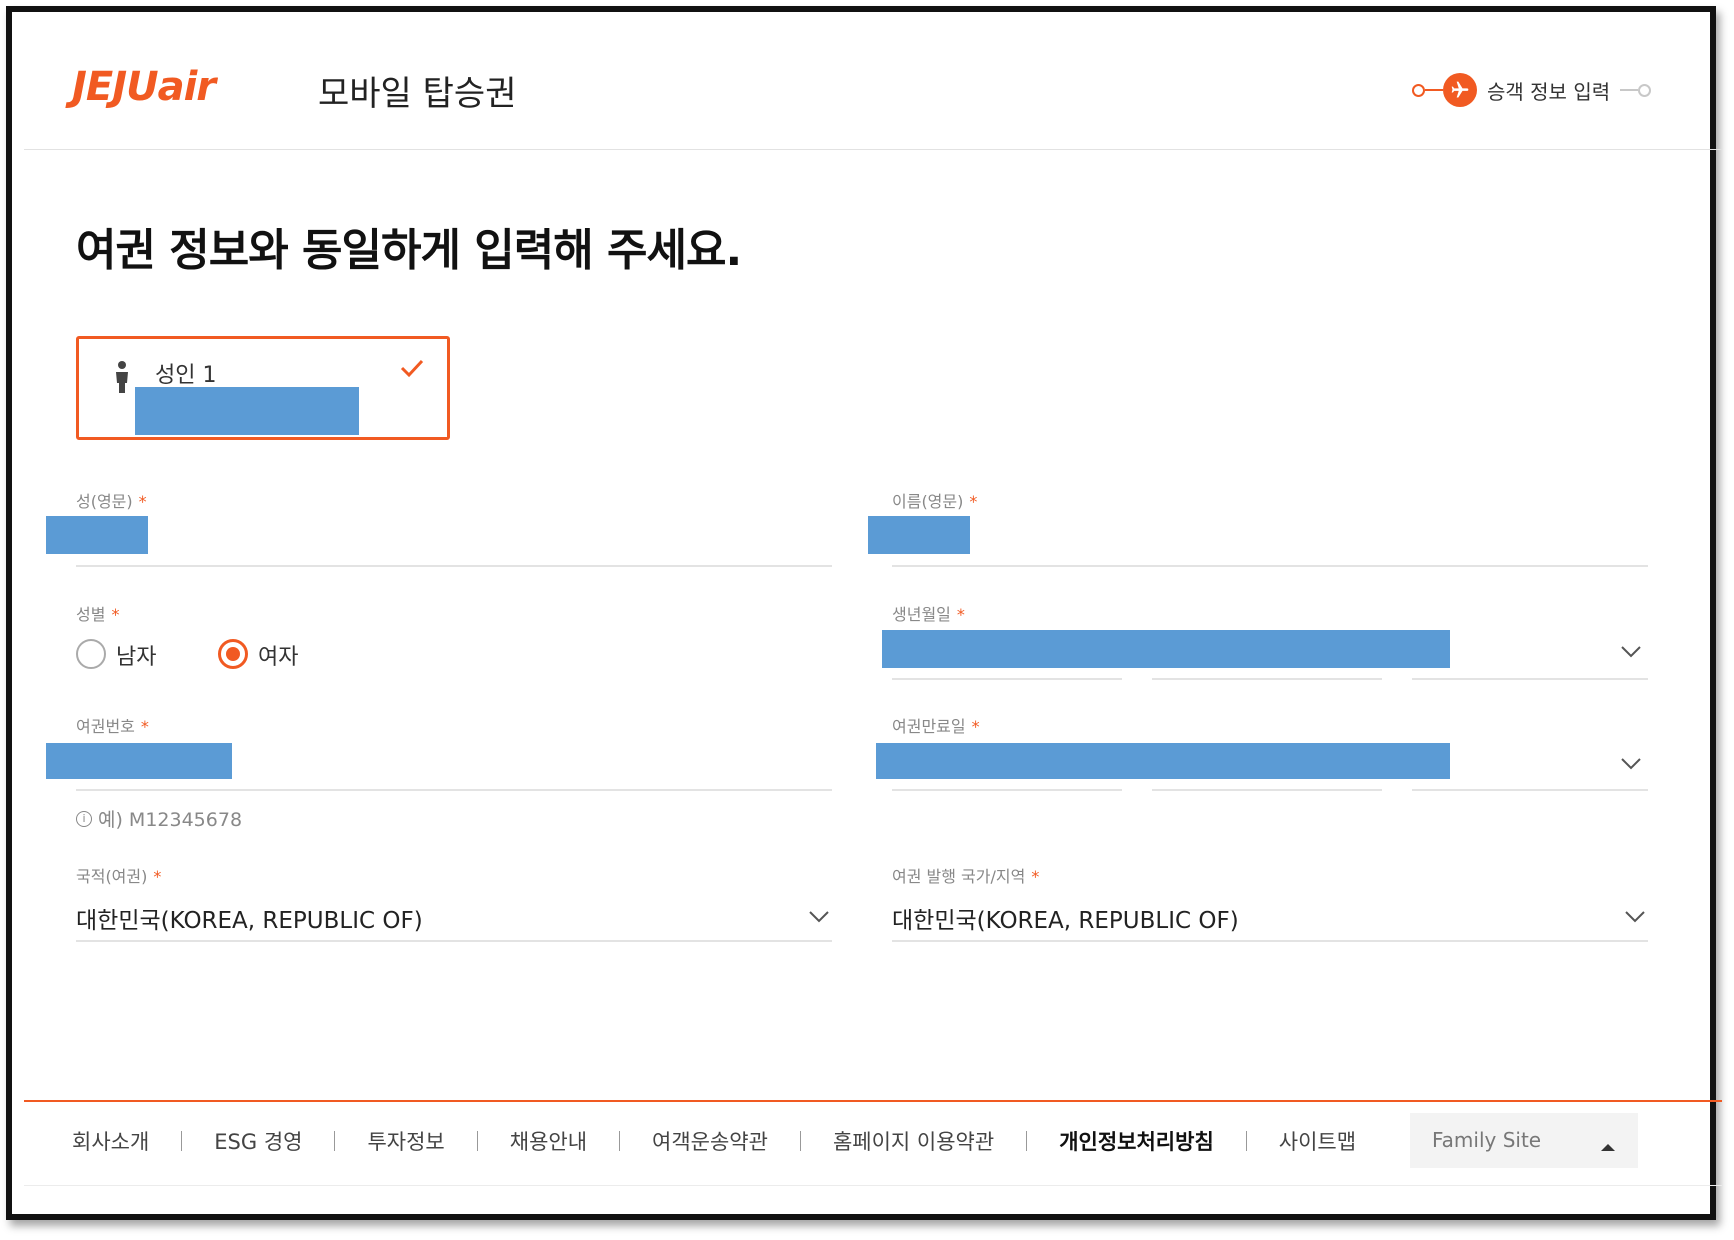 This screenshot has height=1240, width=1734. What do you see at coordinates (1166, 649) in the screenshot?
I see `birth-date-select` at bounding box center [1166, 649].